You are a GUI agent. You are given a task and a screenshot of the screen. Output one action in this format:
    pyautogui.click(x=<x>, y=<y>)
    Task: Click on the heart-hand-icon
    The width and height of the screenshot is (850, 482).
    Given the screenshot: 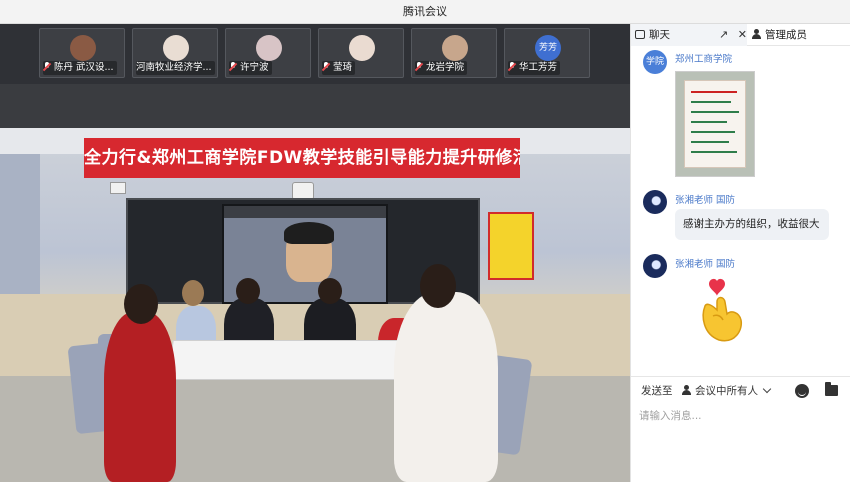 What is the action you would take?
    pyautogui.click(x=722, y=310)
    